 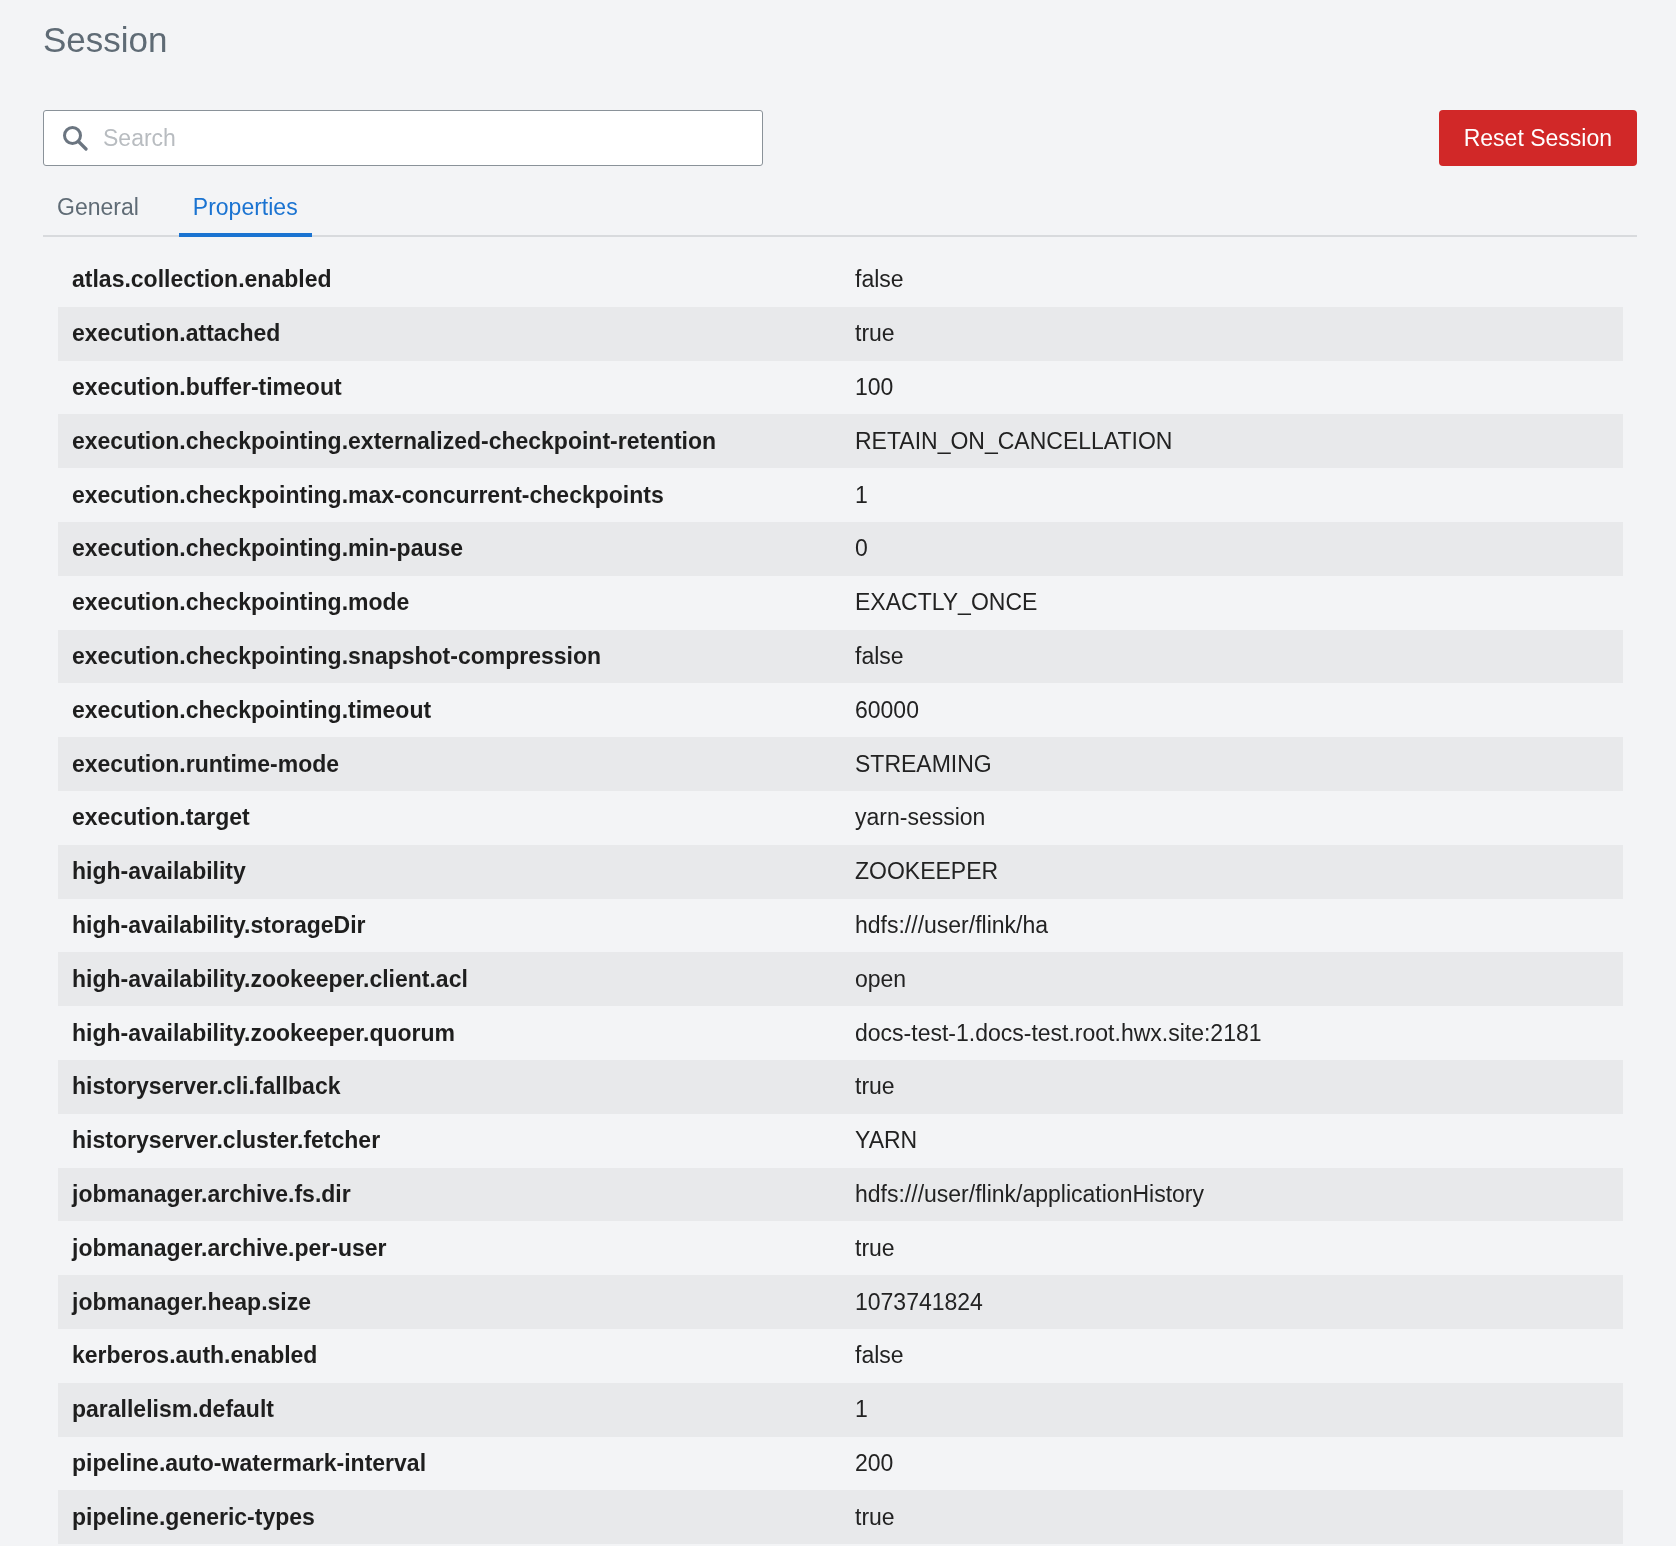 I want to click on page-title: Session, so click(x=106, y=40).